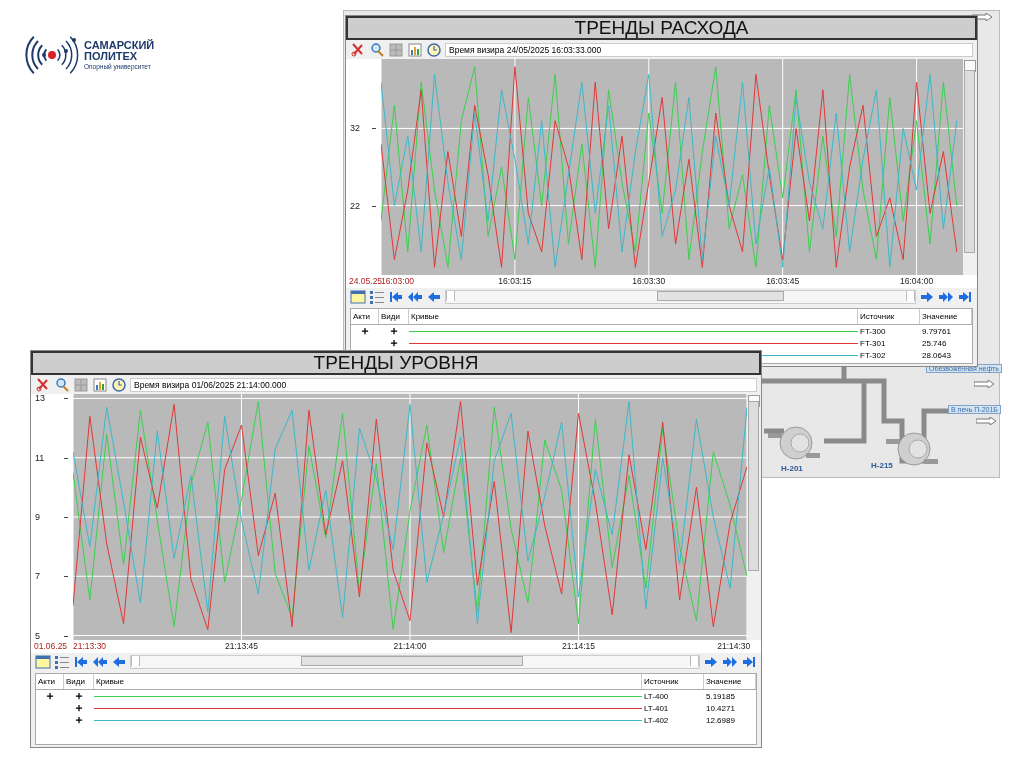  What do you see at coordinates (734, 646) in the screenshot?
I see `time-label: 21:14:30` at bounding box center [734, 646].